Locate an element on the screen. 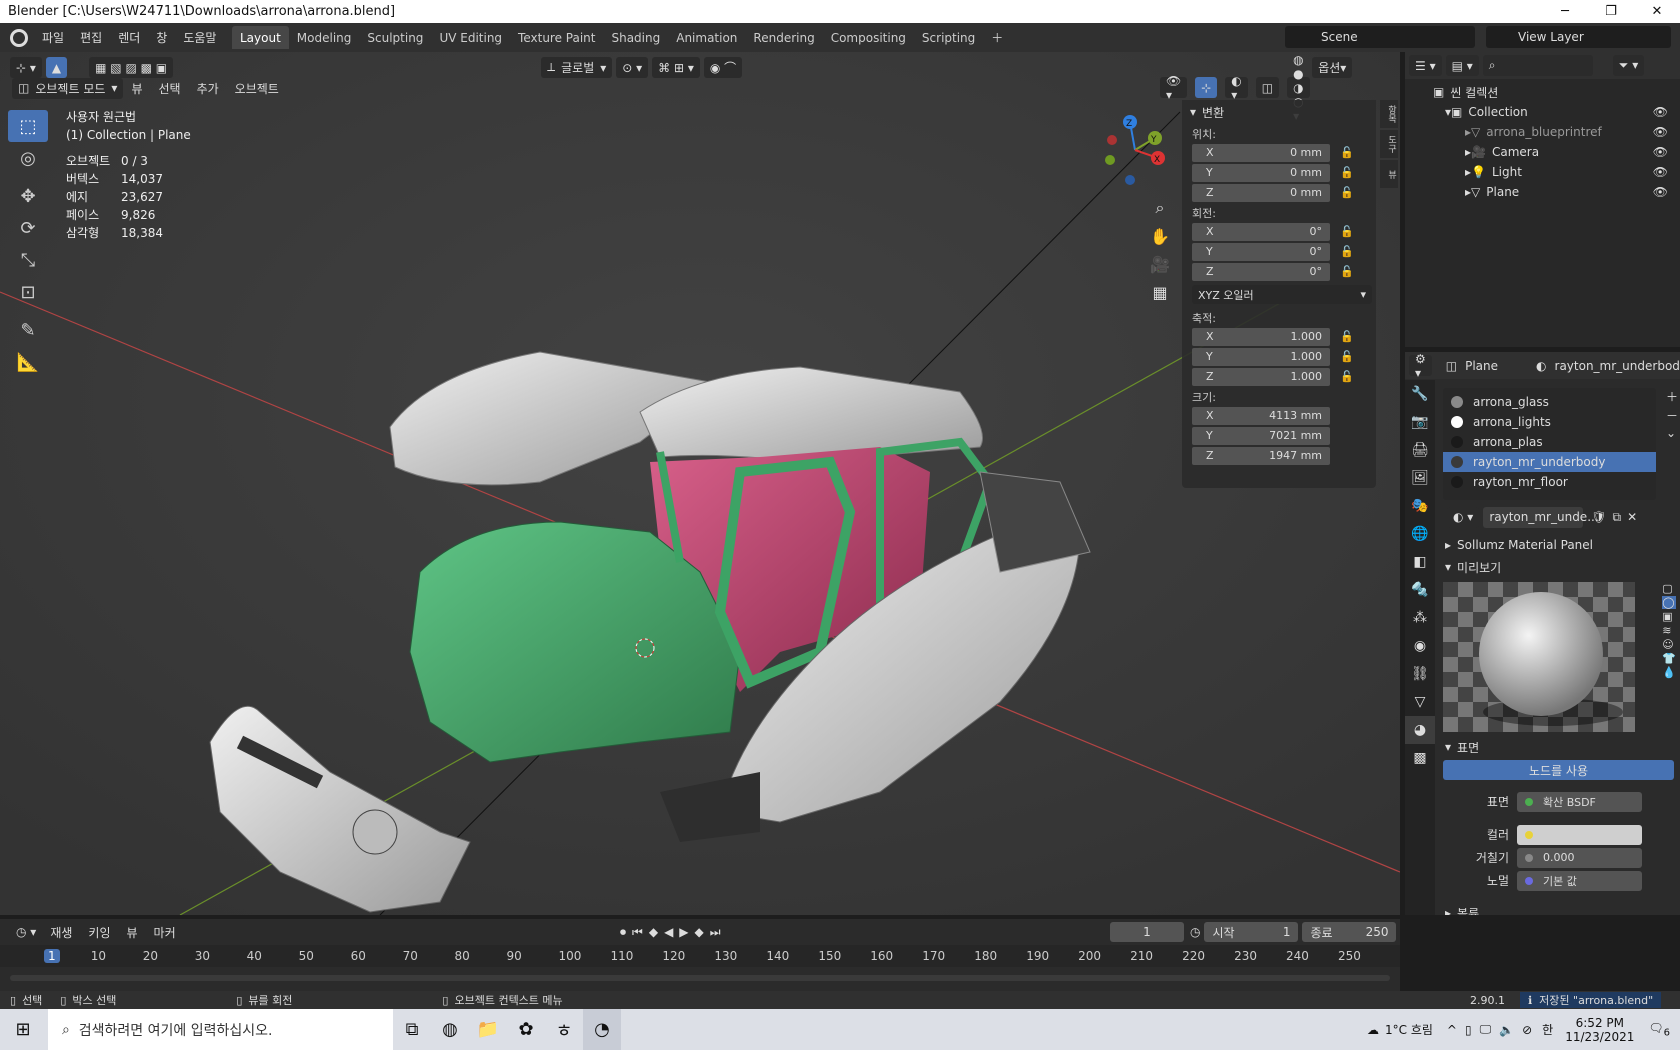 The width and height of the screenshot is (1680, 1050). overlay-toggle: ◐ ▾ is located at coordinates (1236, 88).